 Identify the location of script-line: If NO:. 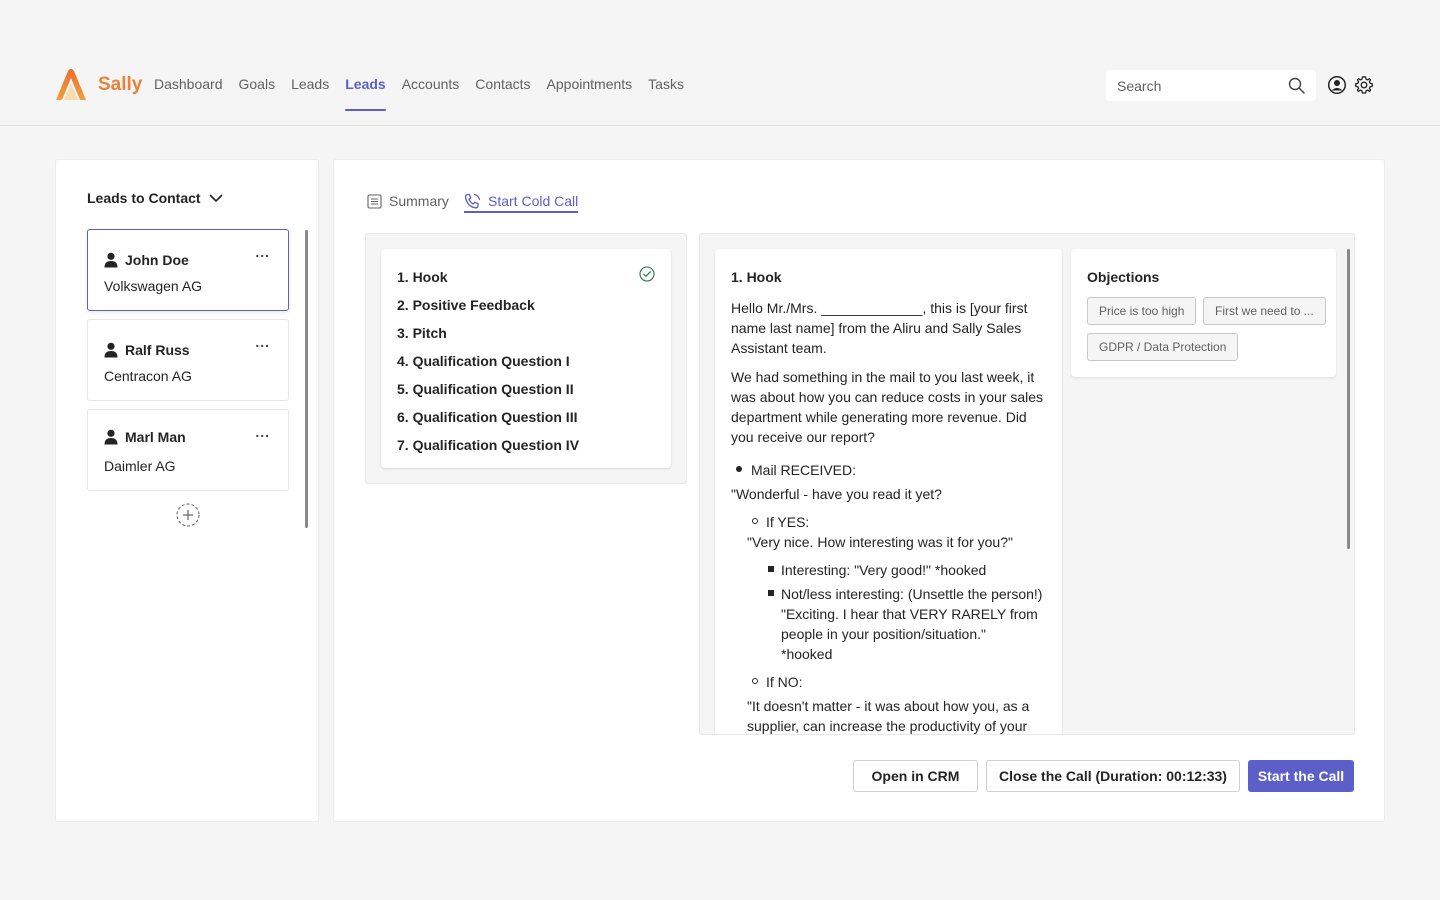
(784, 682).